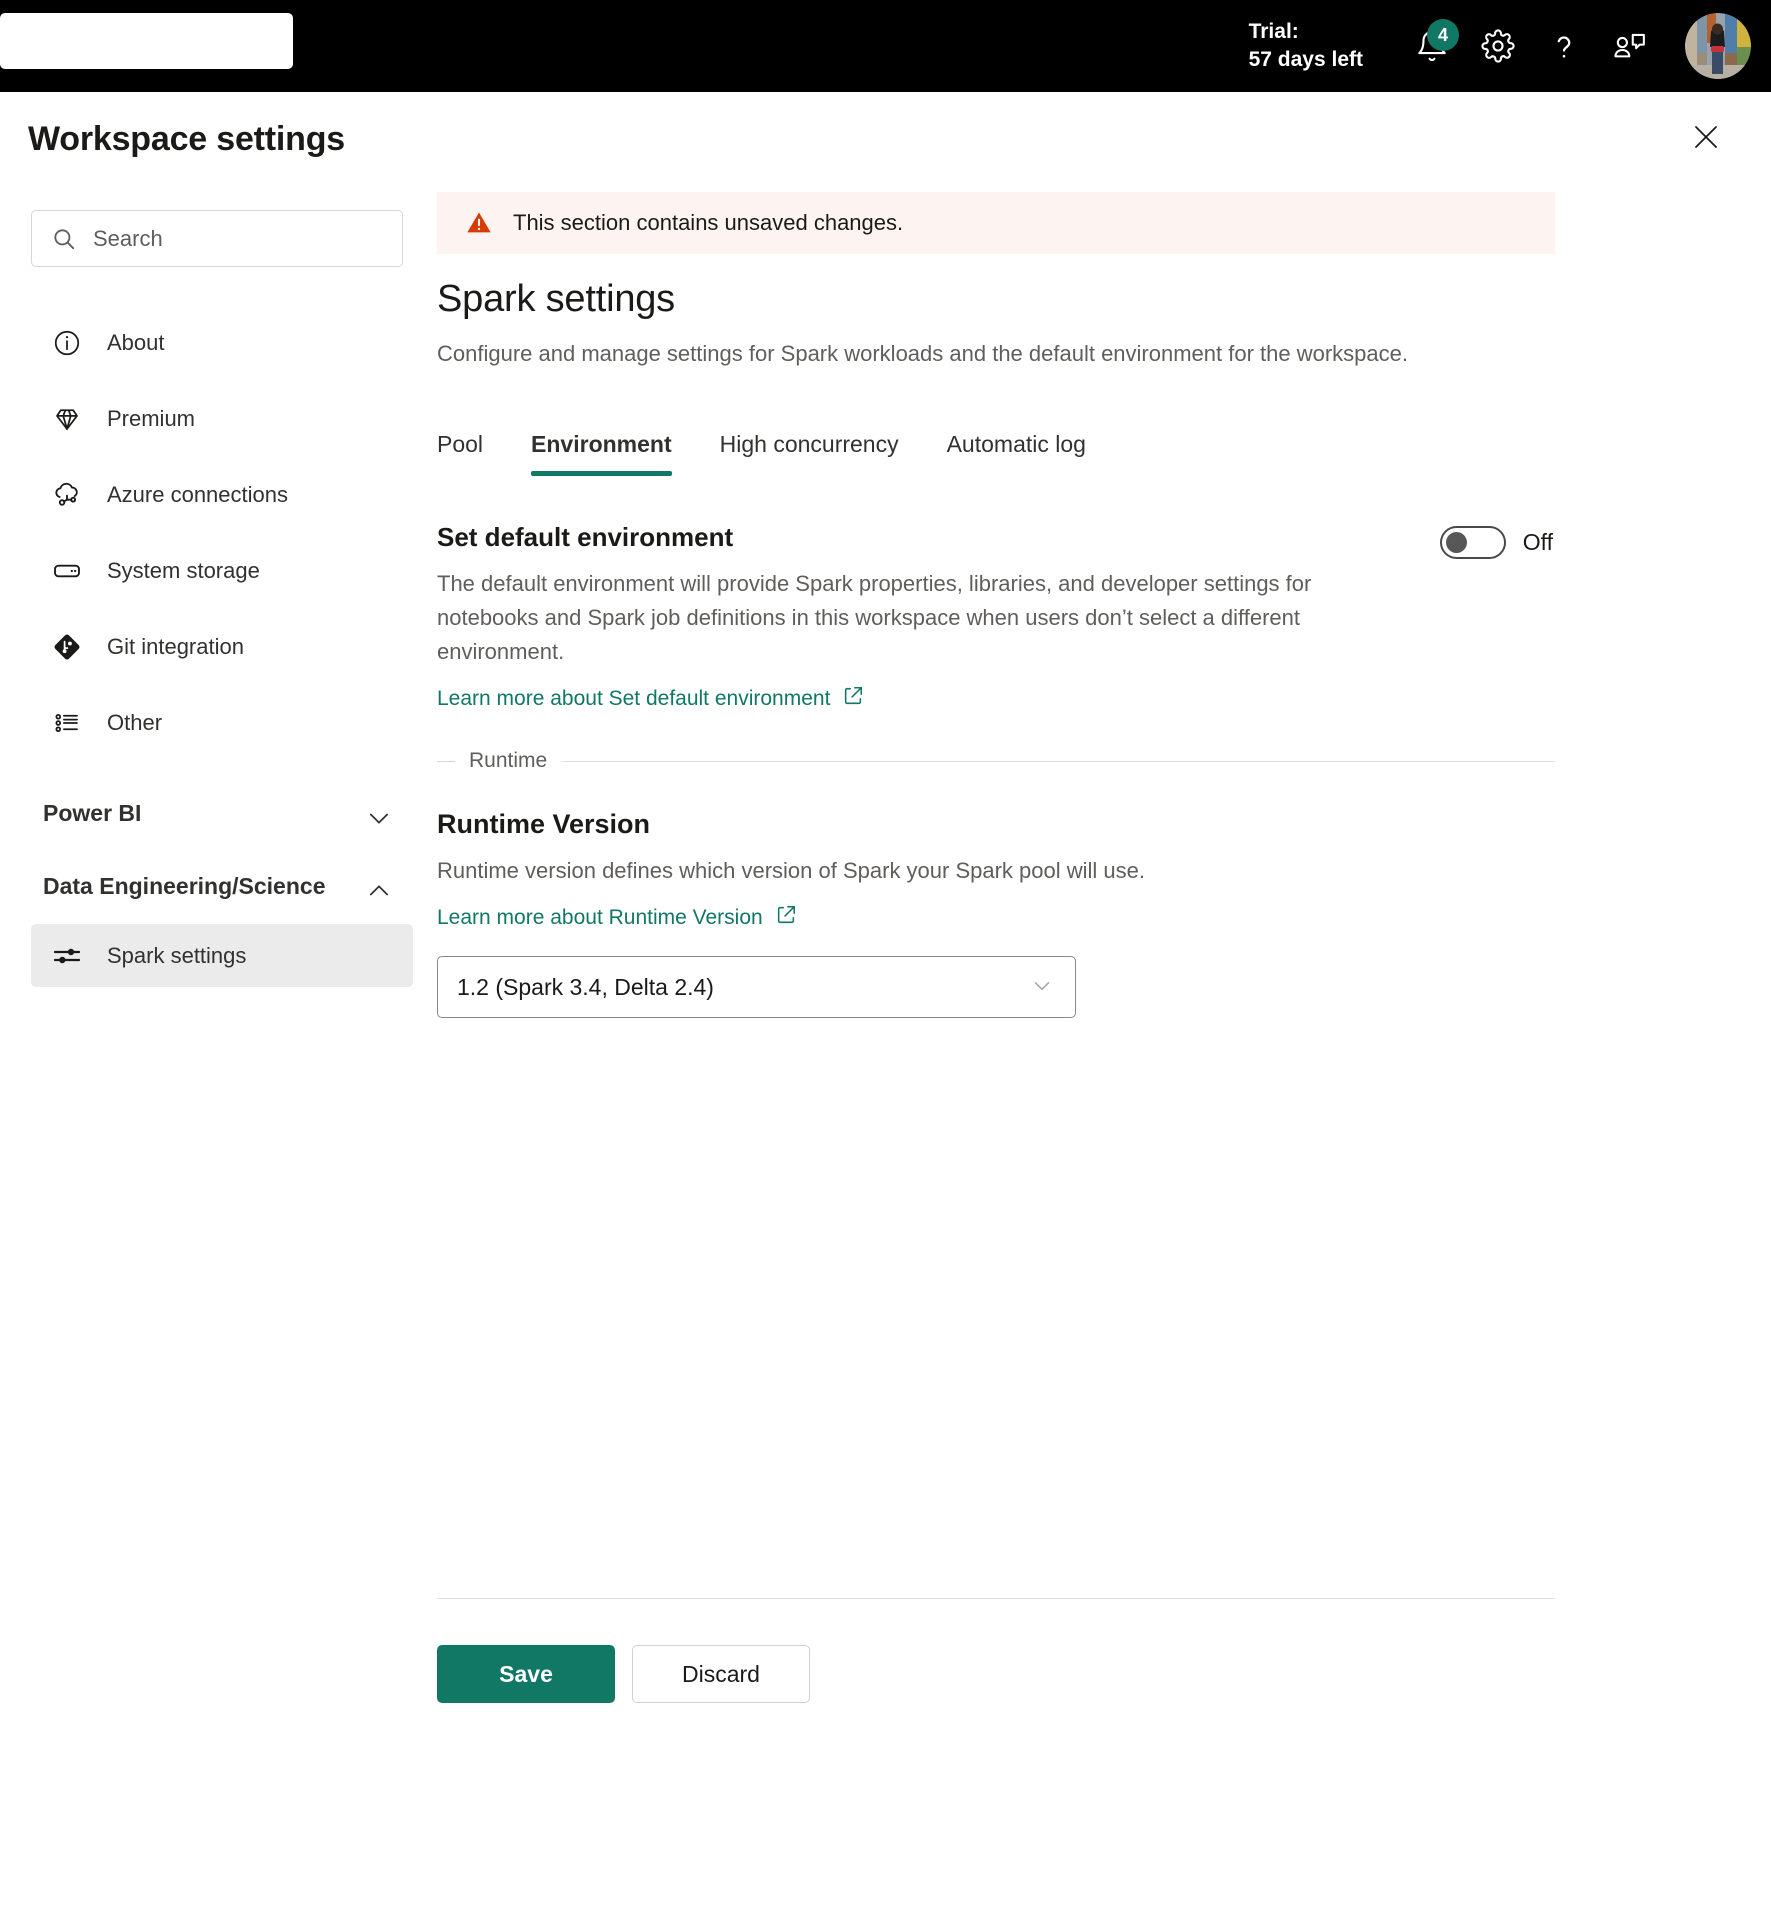  Describe the element at coordinates (996, 1674) in the screenshot. I see `footer-actions: Save Discard` at that location.